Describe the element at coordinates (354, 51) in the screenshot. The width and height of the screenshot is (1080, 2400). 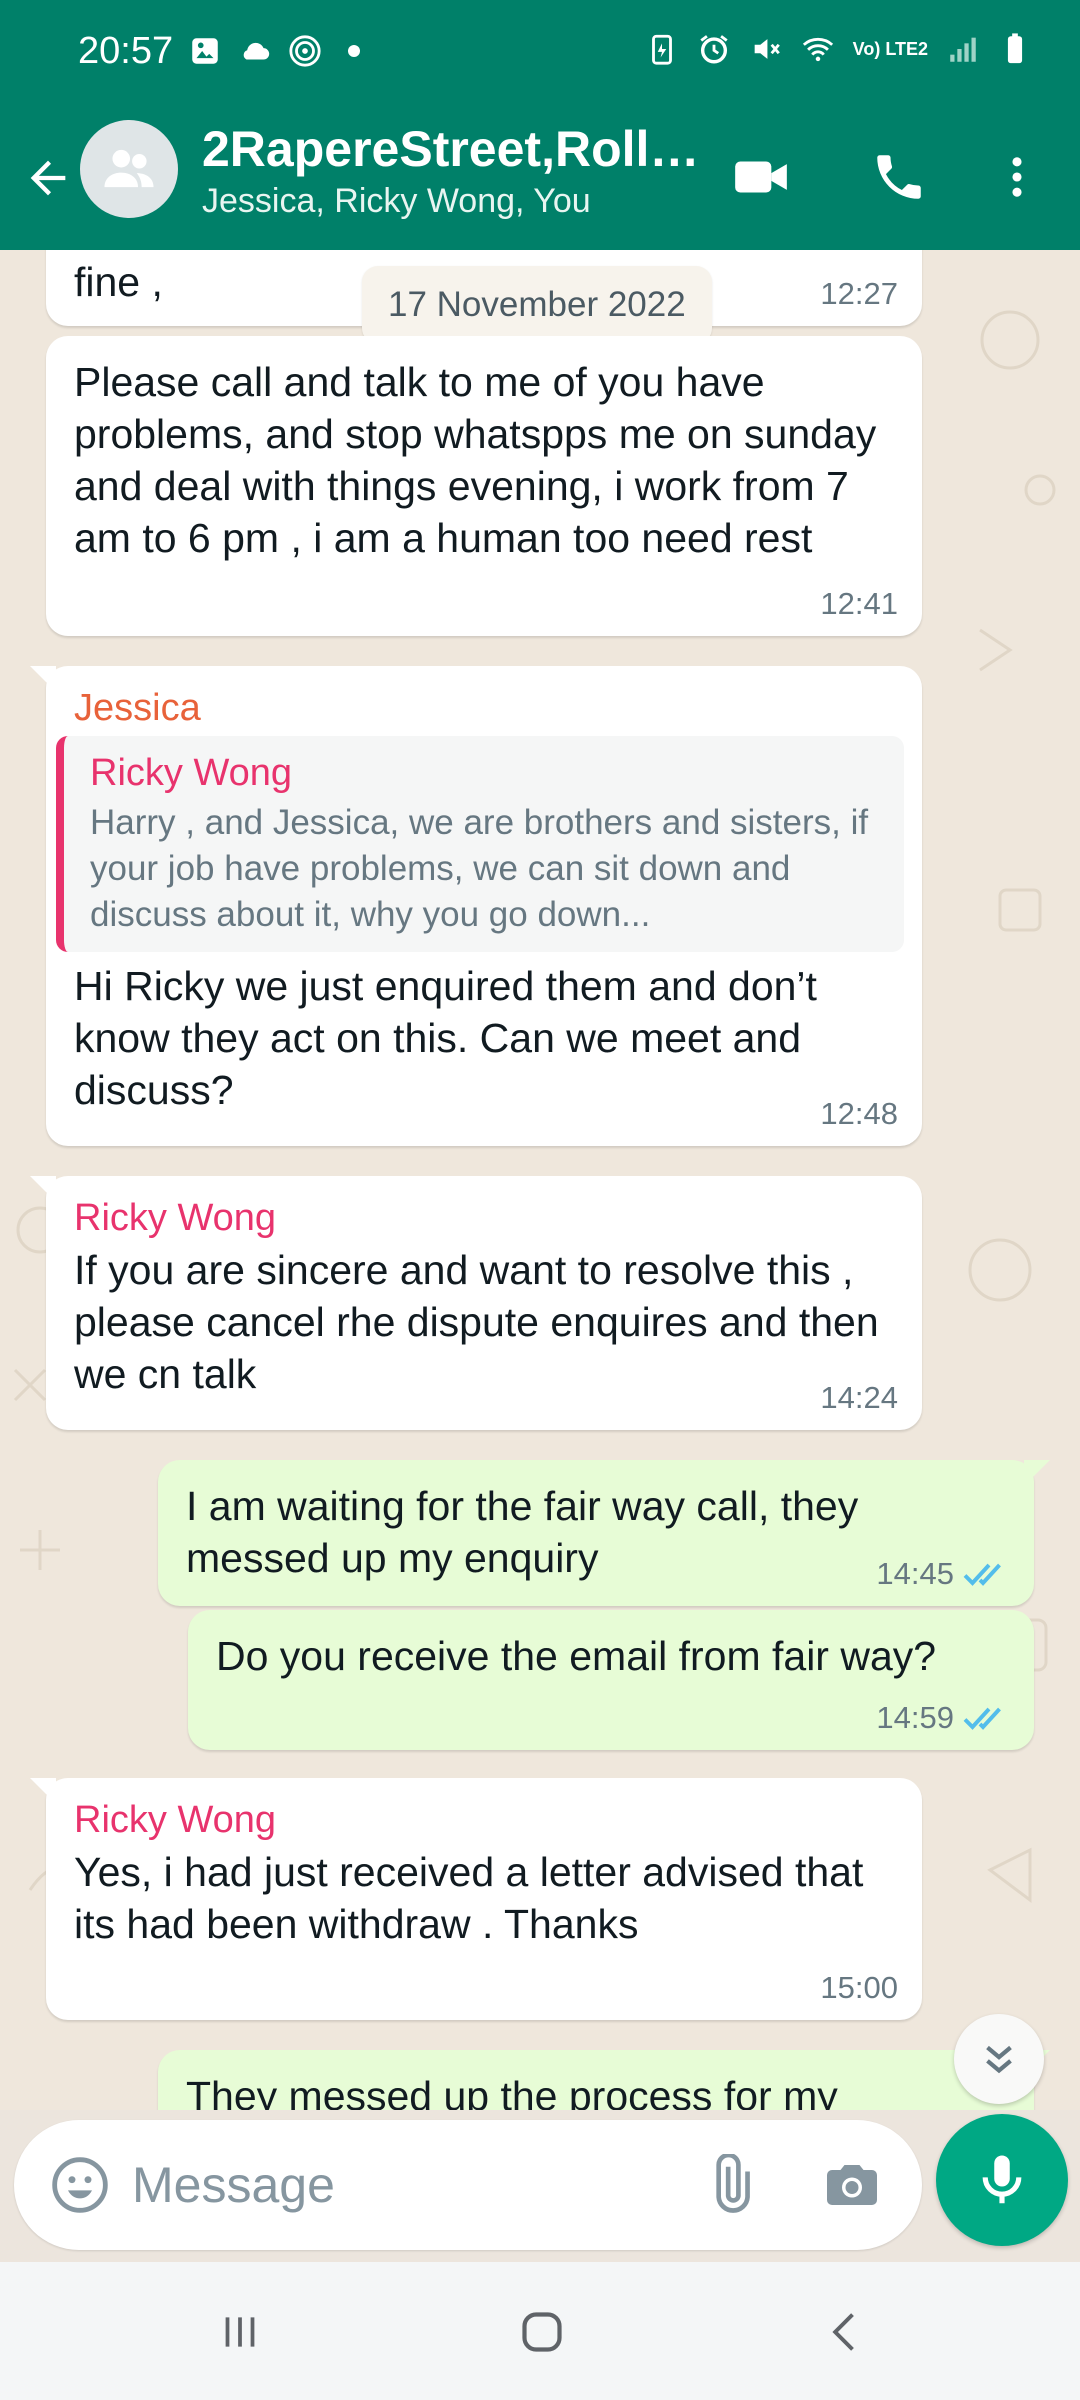
I see `notification-dot` at that location.